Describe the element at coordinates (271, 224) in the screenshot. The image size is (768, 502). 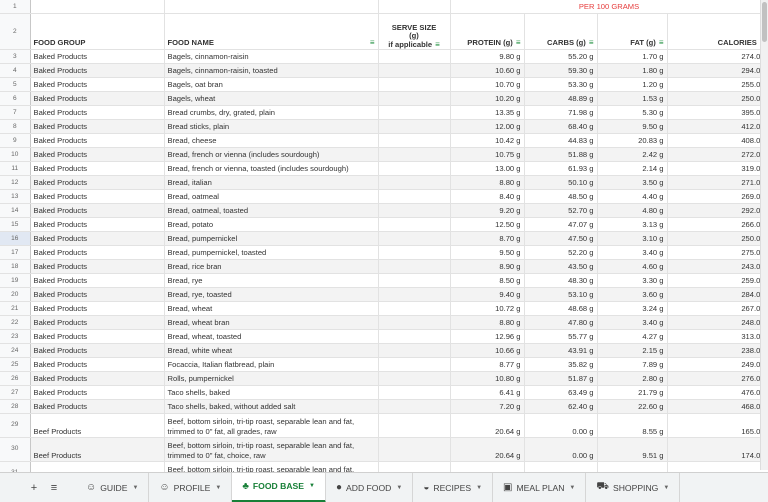
I see `cell-food-name: Bread, potato` at that location.